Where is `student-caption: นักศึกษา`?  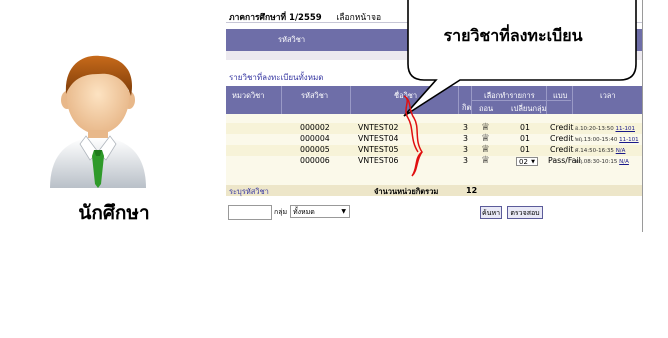 student-caption: นักศึกษา is located at coordinates (114, 213).